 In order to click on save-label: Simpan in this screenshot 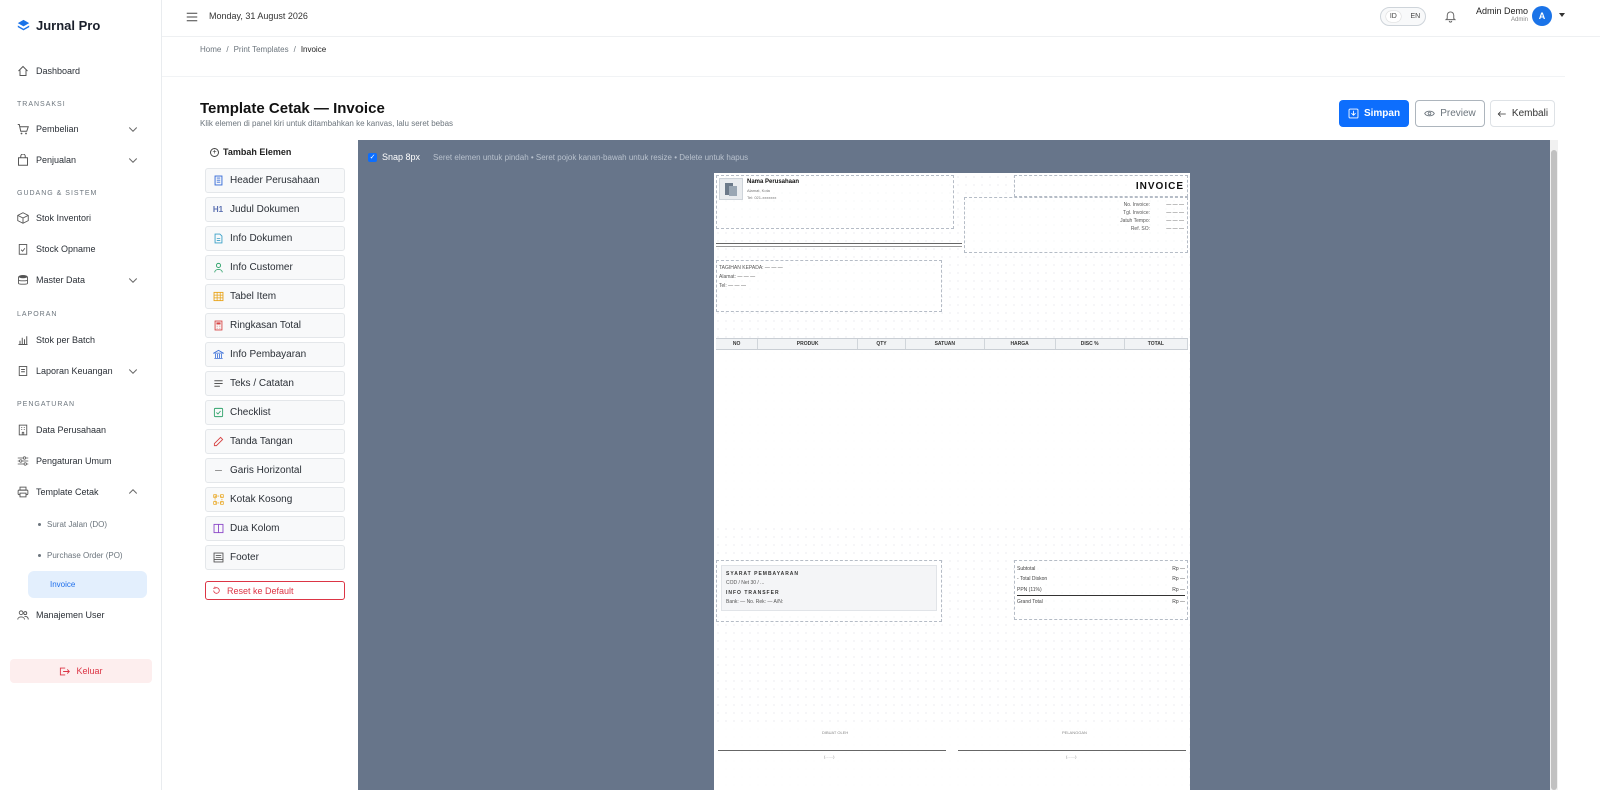, I will do `click(1382, 113)`.